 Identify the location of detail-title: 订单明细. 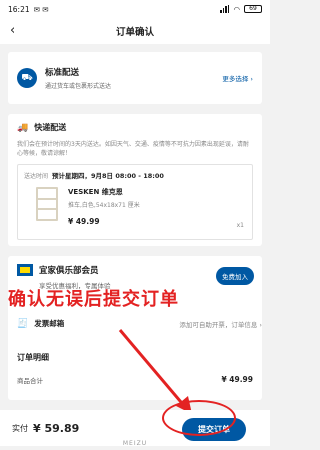
(33, 357).